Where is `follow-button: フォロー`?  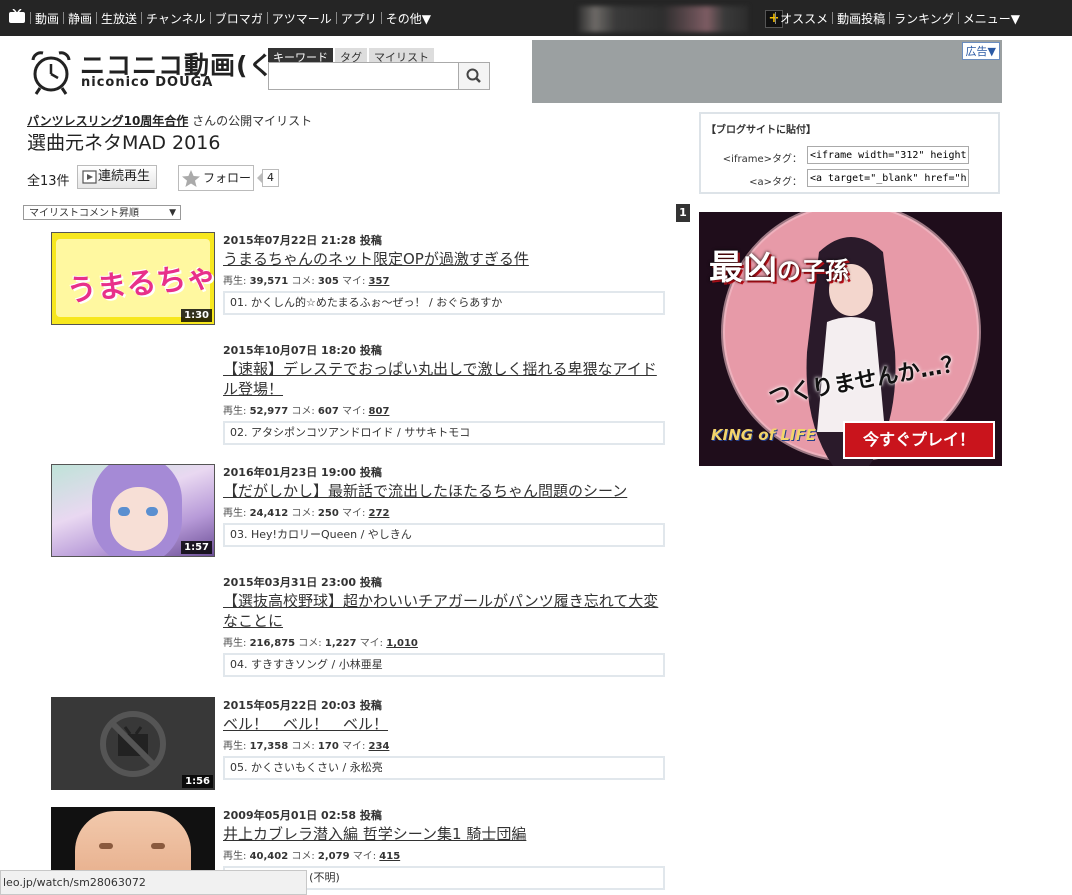 follow-button: フォロー is located at coordinates (216, 178).